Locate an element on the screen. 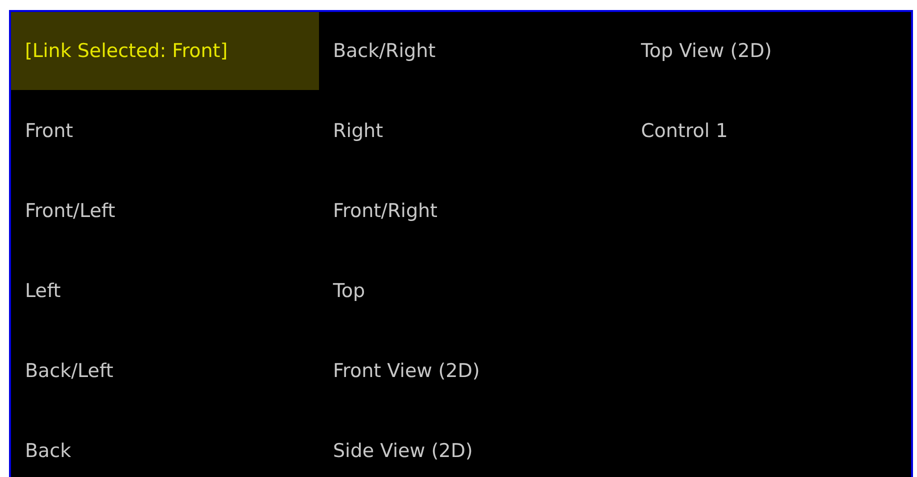 The image size is (917, 477). view-item: Top View (2D) is located at coordinates (769, 51).